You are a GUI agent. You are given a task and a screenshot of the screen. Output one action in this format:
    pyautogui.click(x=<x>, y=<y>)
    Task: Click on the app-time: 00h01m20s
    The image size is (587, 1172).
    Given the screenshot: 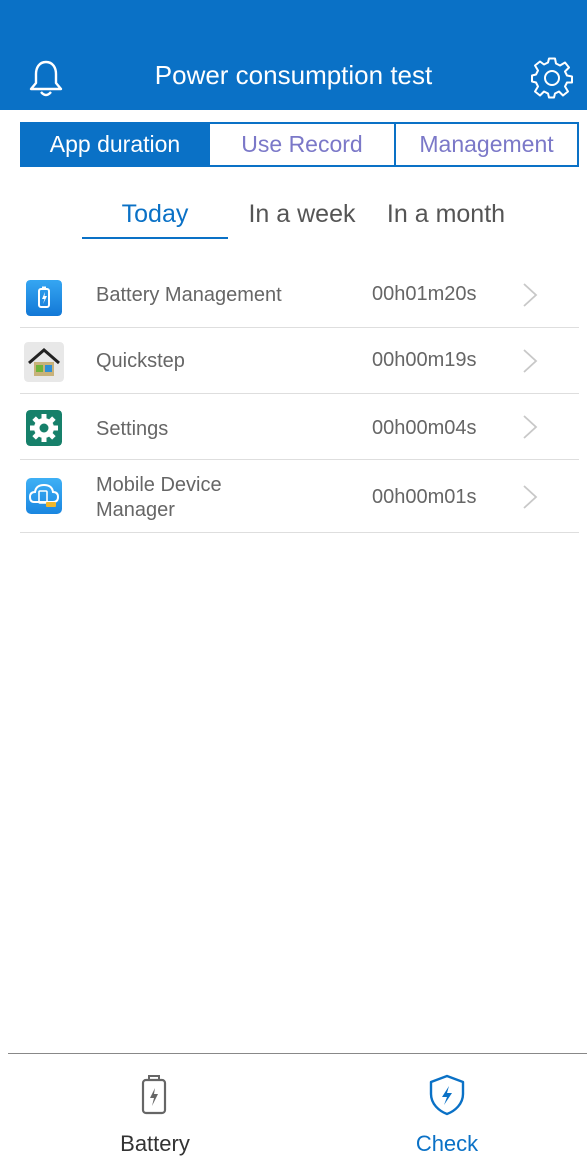 What is the action you would take?
    pyautogui.click(x=424, y=294)
    